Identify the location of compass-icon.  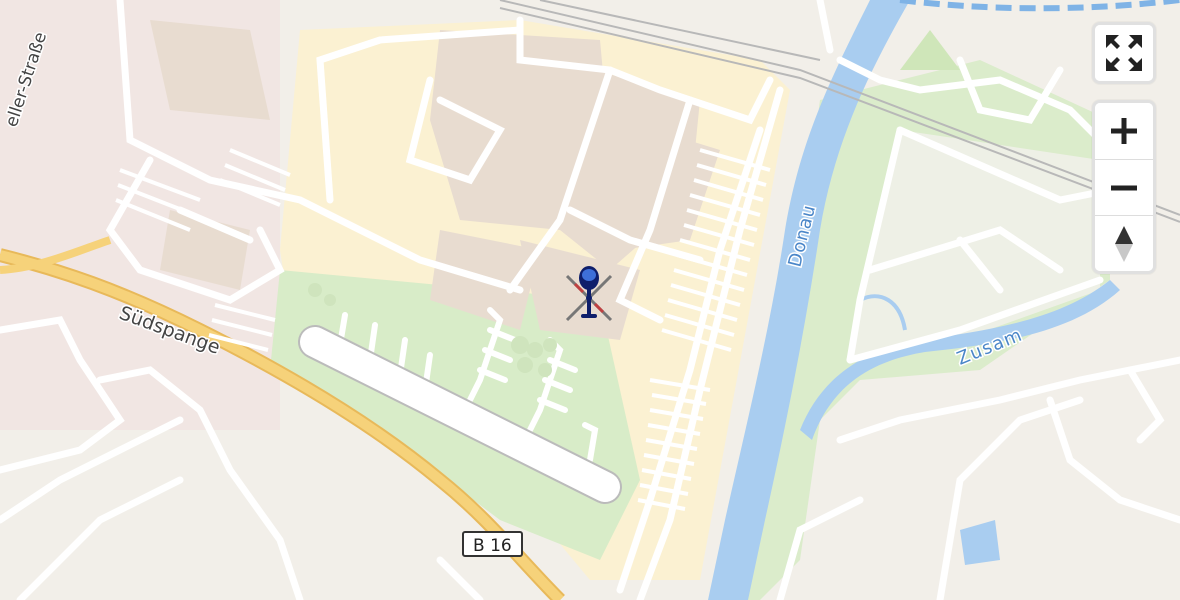
(1124, 243).